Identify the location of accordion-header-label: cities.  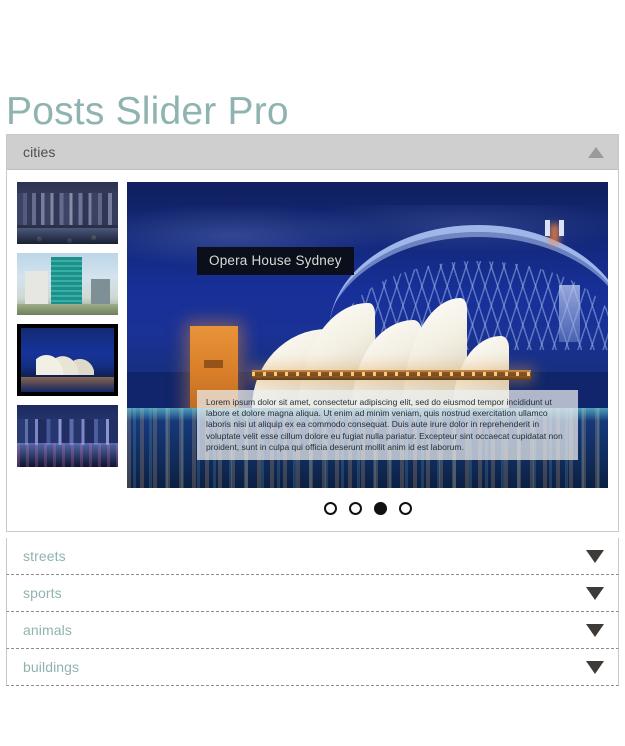
(39, 152).